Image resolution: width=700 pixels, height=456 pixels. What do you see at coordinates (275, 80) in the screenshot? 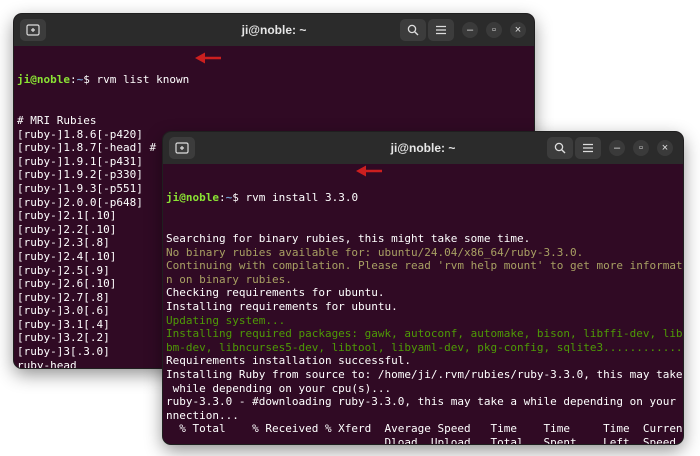
I see `prompt-line: ji@noble:~$ rvm list known` at bounding box center [275, 80].